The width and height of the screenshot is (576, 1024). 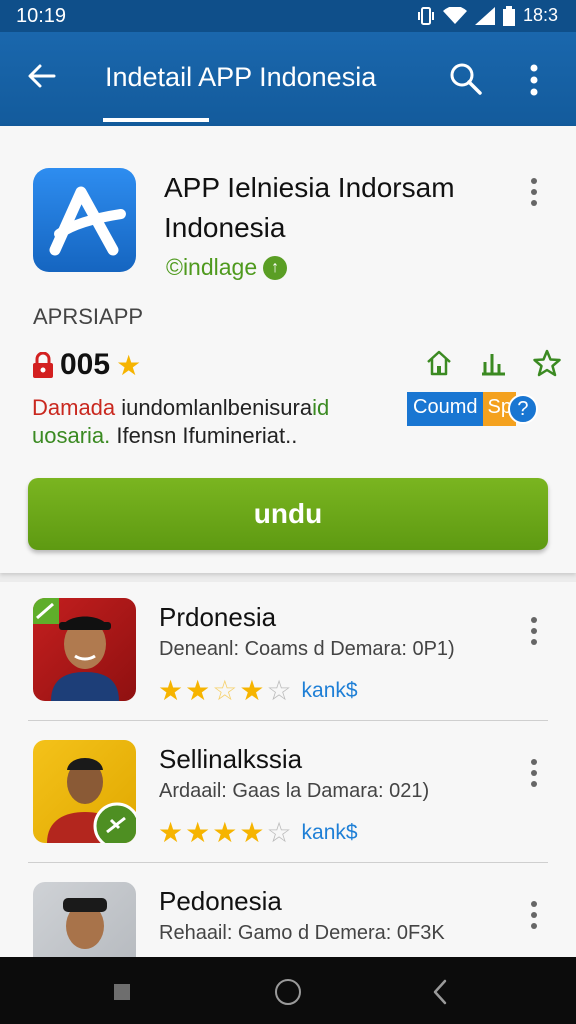 I want to click on desc-text-2: id, so click(x=321, y=407).